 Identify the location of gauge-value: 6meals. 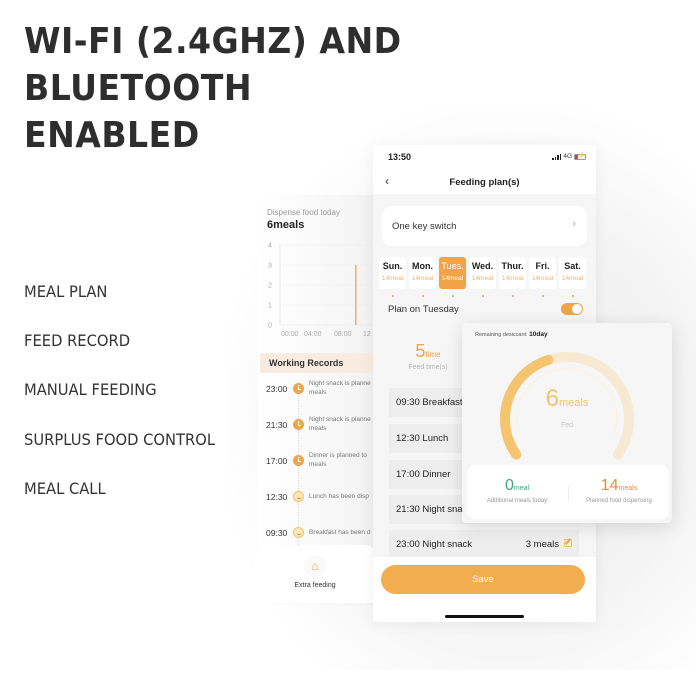
(567, 399).